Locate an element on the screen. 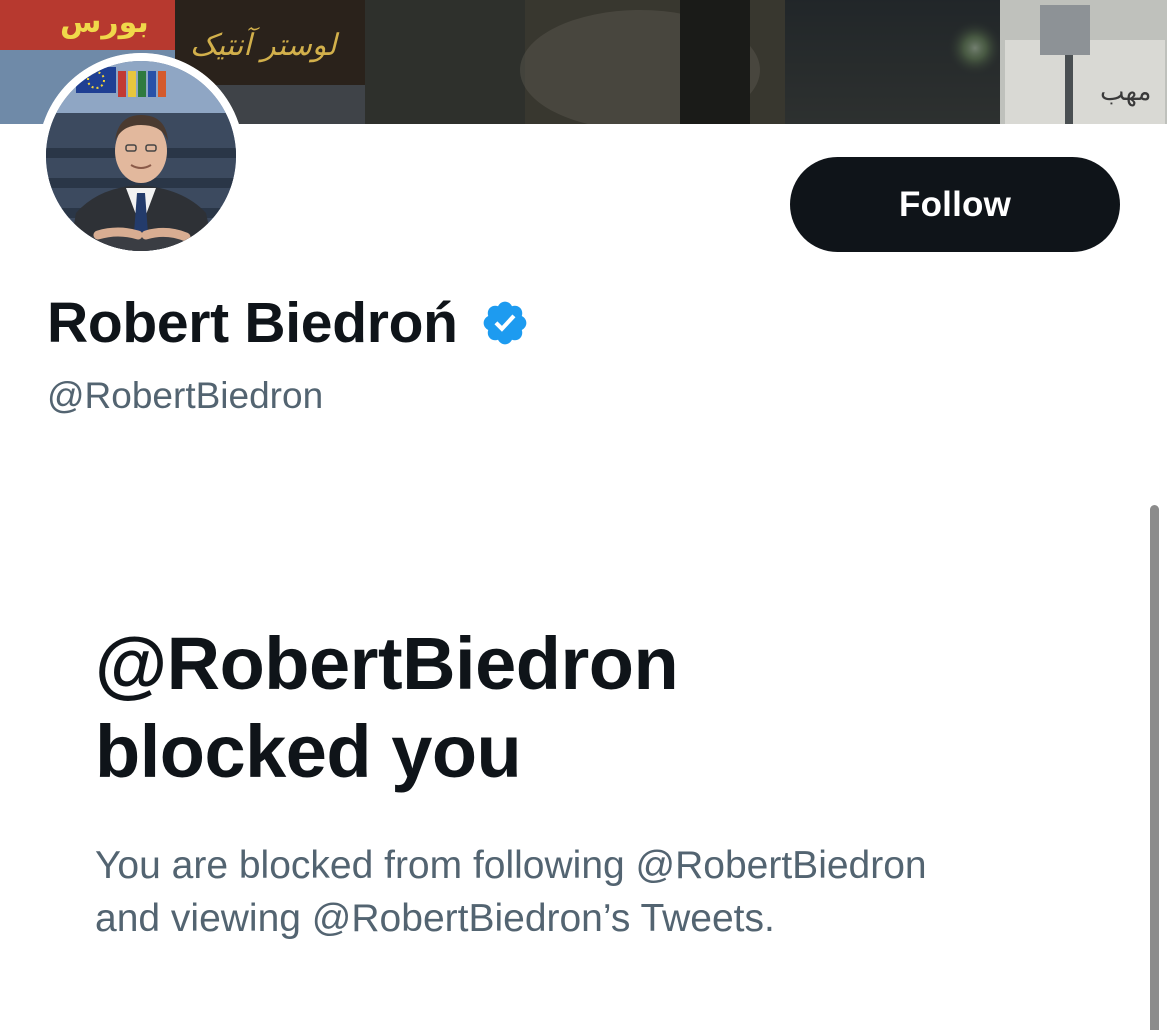  verified-badge-icon is located at coordinates (505, 323).